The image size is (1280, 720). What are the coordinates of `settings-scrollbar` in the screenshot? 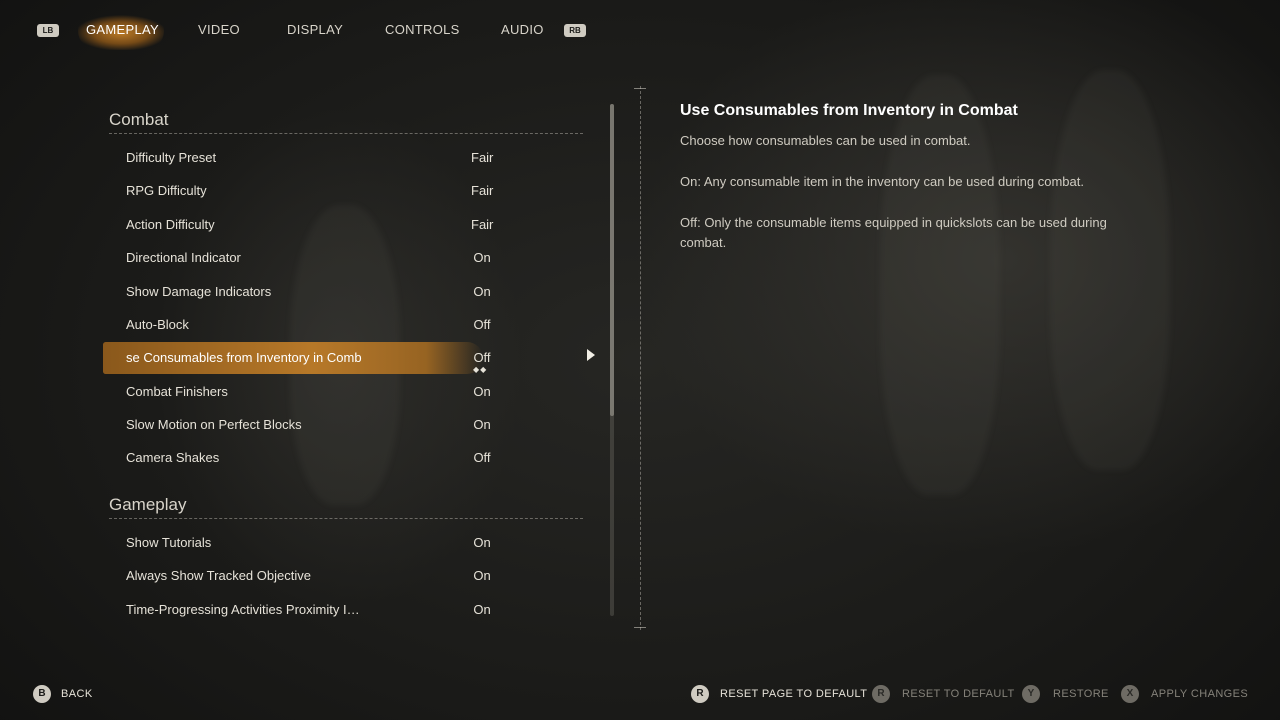 It's located at (612, 360).